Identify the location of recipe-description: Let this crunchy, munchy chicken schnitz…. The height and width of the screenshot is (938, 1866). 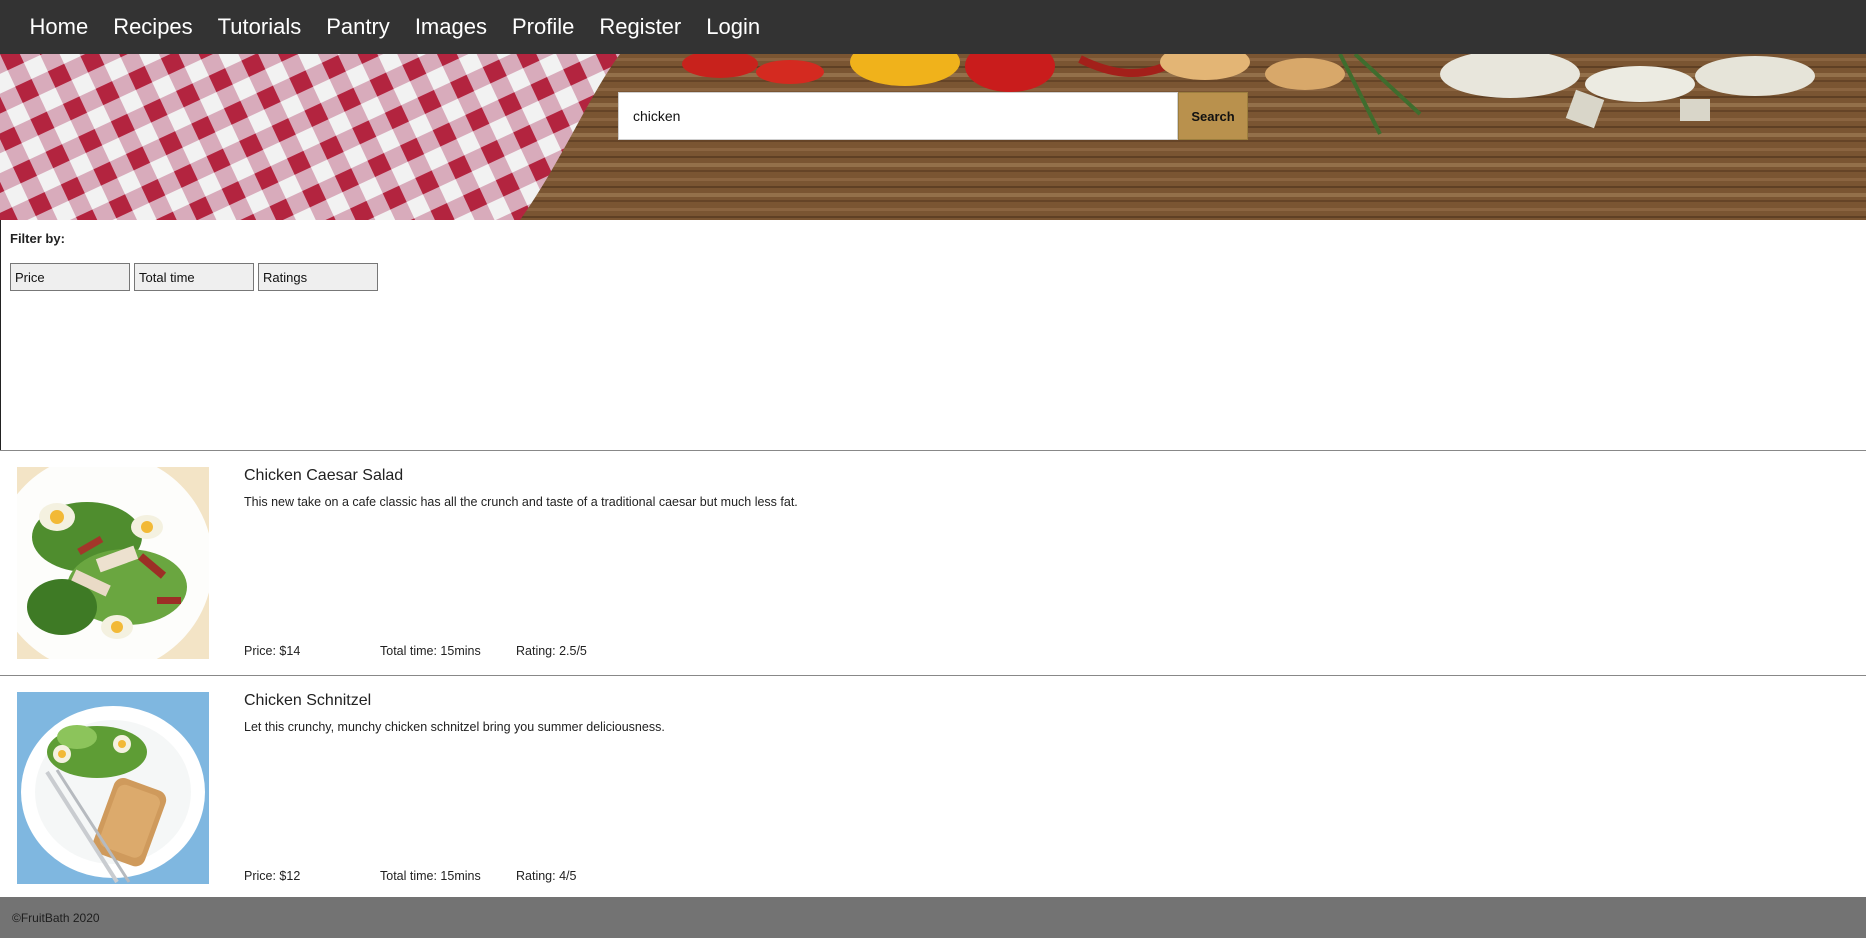
(454, 727).